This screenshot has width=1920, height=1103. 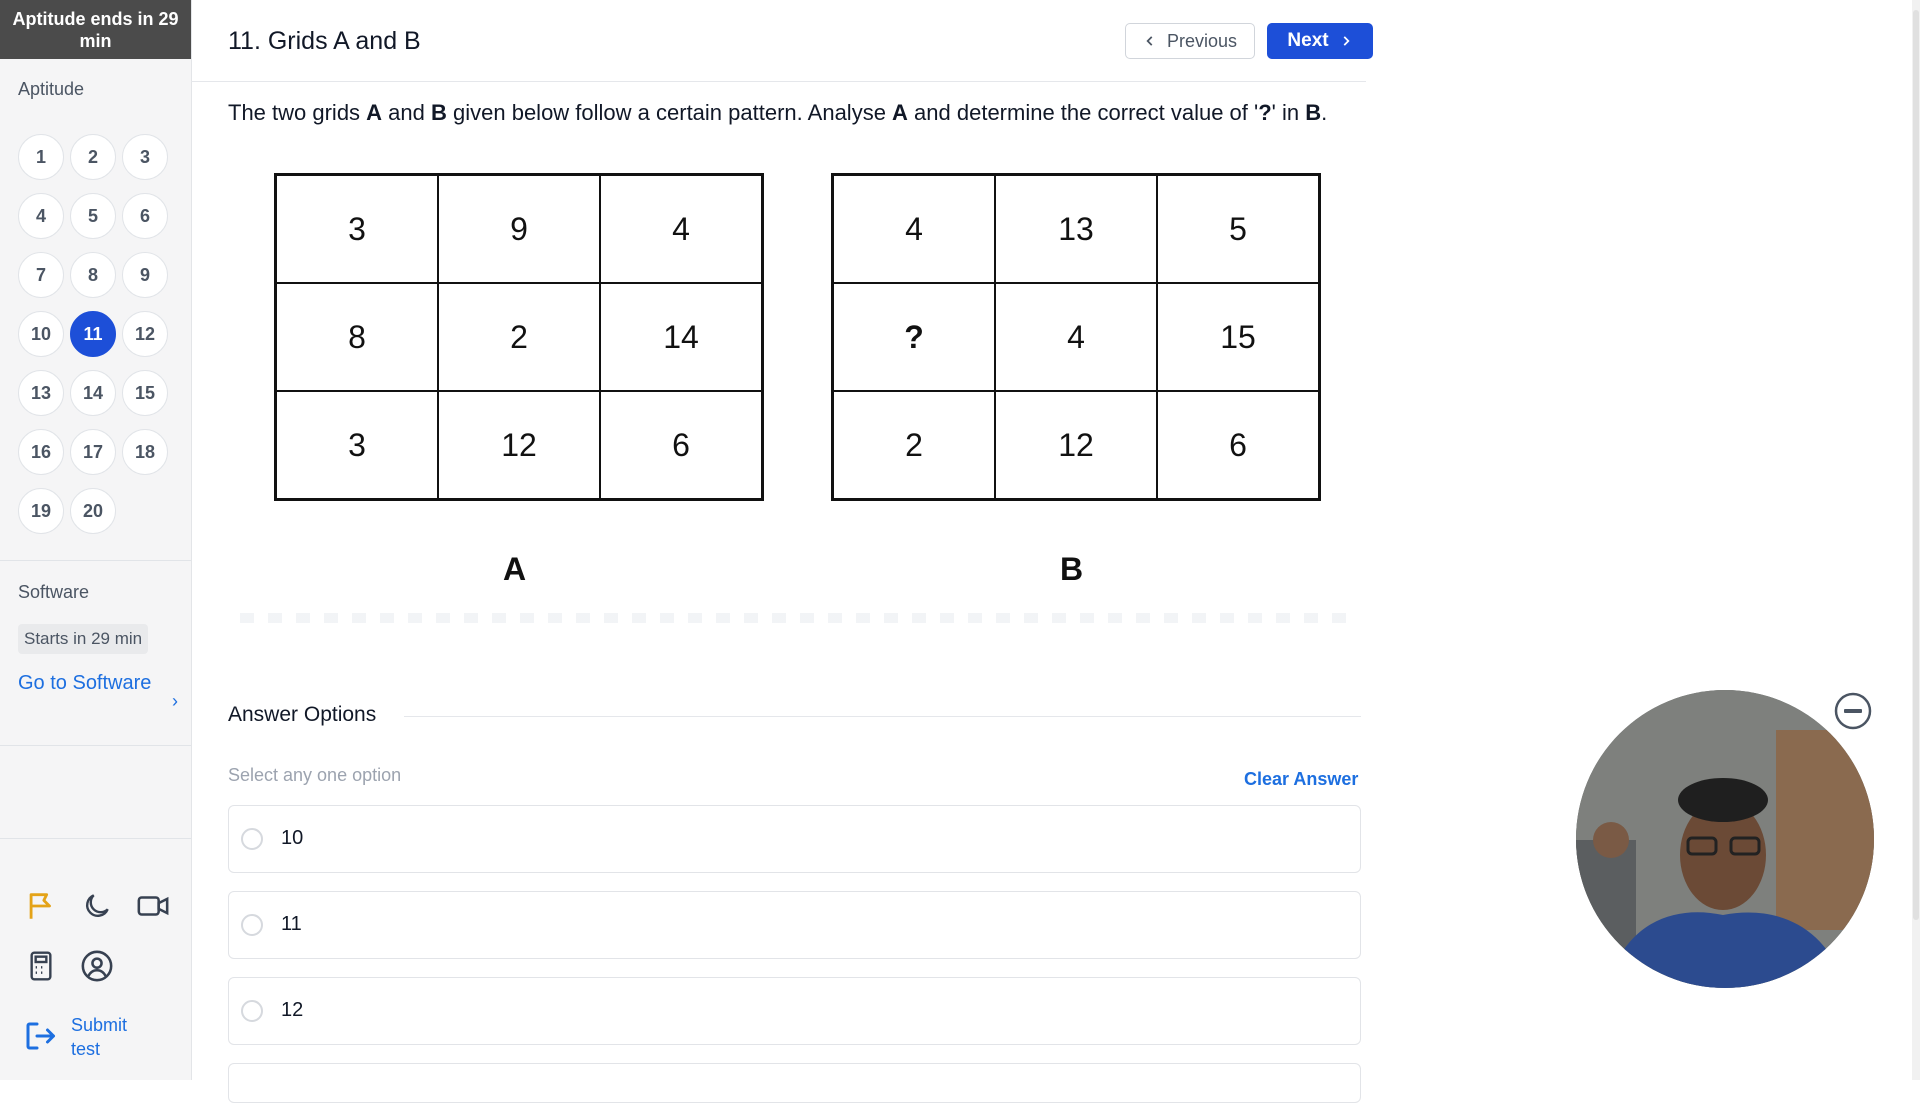 I want to click on question-nav-button: 17, so click(x=93, y=452).